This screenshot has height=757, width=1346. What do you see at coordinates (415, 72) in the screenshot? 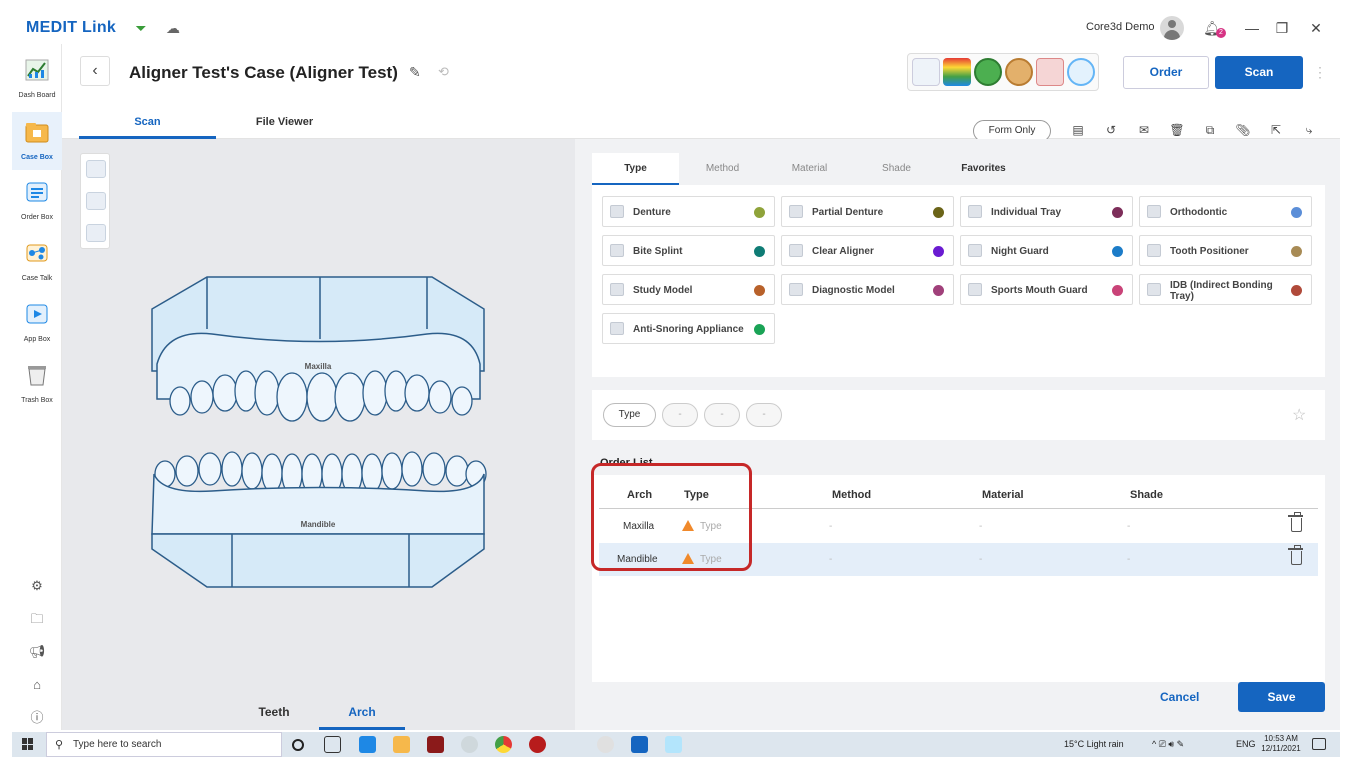
I see `pencil-icon: ✎` at bounding box center [415, 72].